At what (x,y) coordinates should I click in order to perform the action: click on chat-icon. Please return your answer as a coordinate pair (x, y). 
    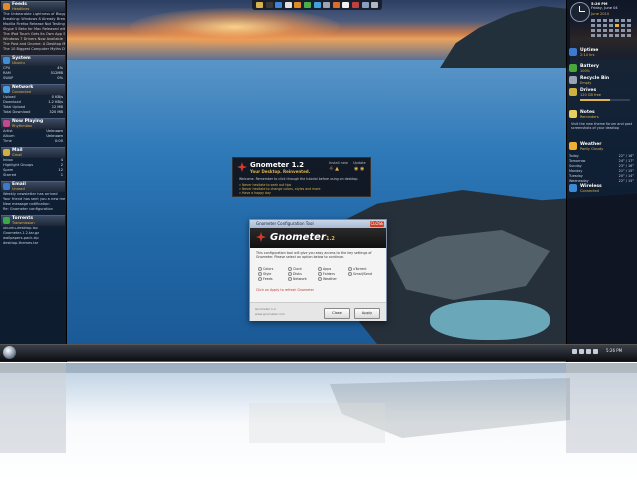
    Looking at the image, I should click on (317, 5).